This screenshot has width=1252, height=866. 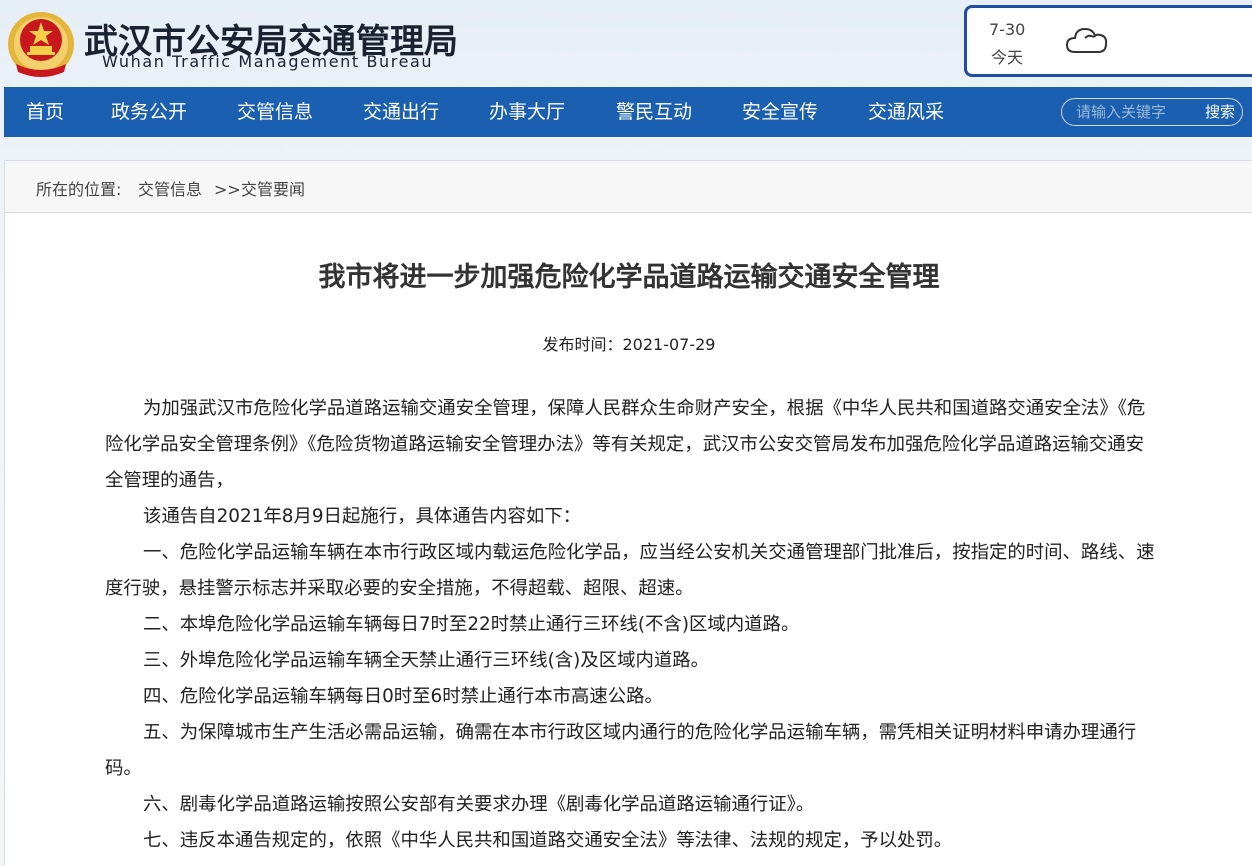 What do you see at coordinates (401, 112) in the screenshot?
I see `nav-item-travel: 交通出行` at bounding box center [401, 112].